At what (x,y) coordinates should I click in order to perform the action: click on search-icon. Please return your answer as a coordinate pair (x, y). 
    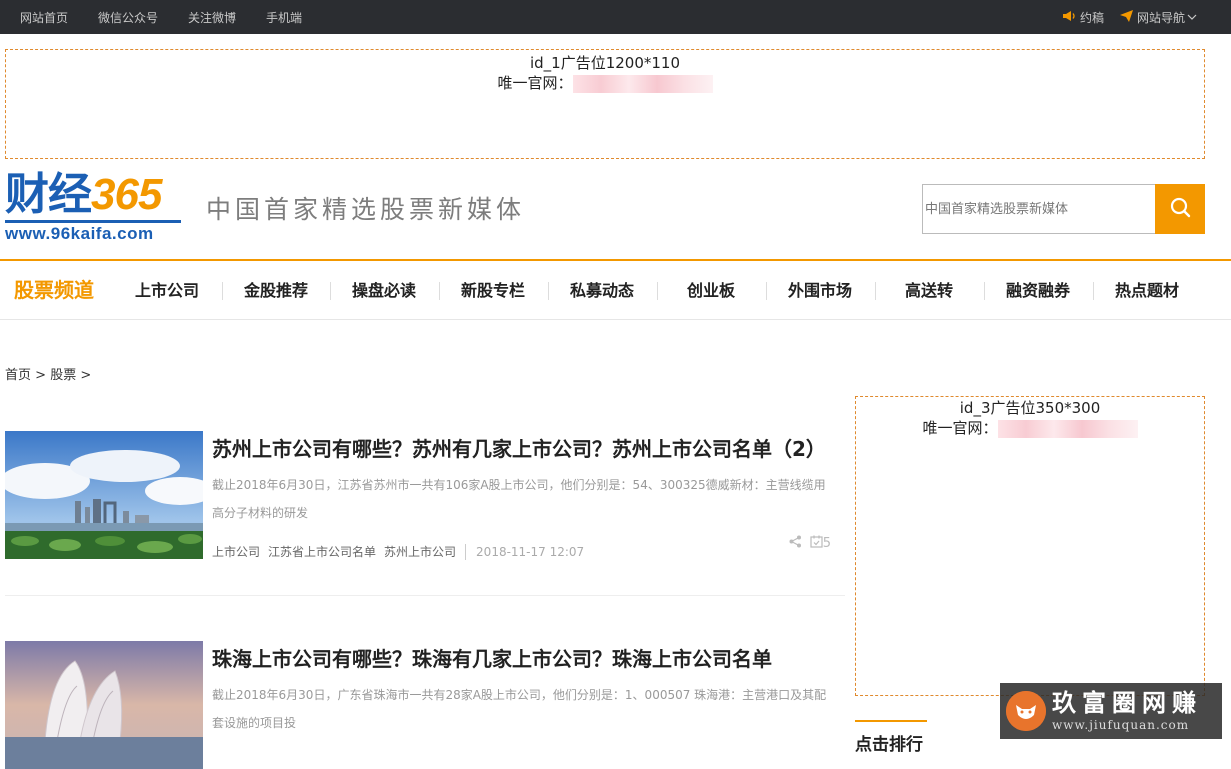
    Looking at the image, I should click on (1180, 209).